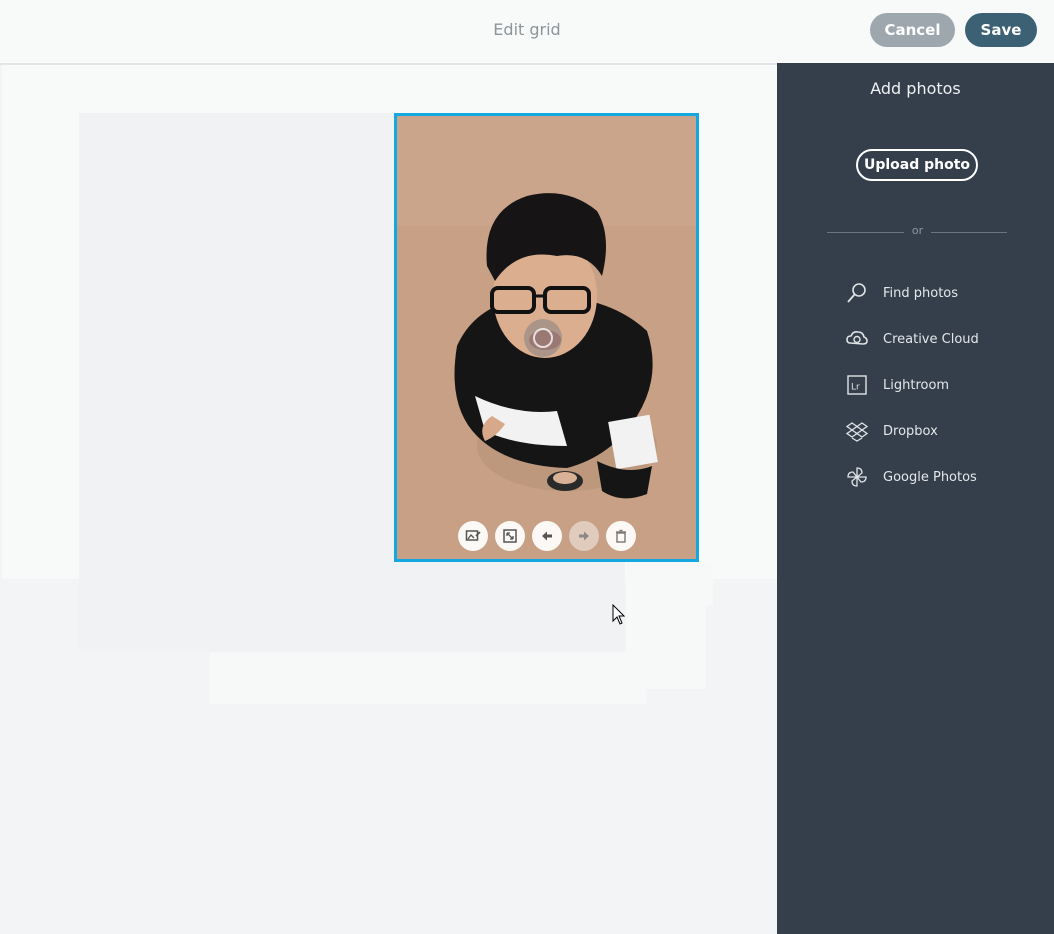 This screenshot has height=934, width=1054. What do you see at coordinates (473, 536) in the screenshot?
I see `replace-image-icon` at bounding box center [473, 536].